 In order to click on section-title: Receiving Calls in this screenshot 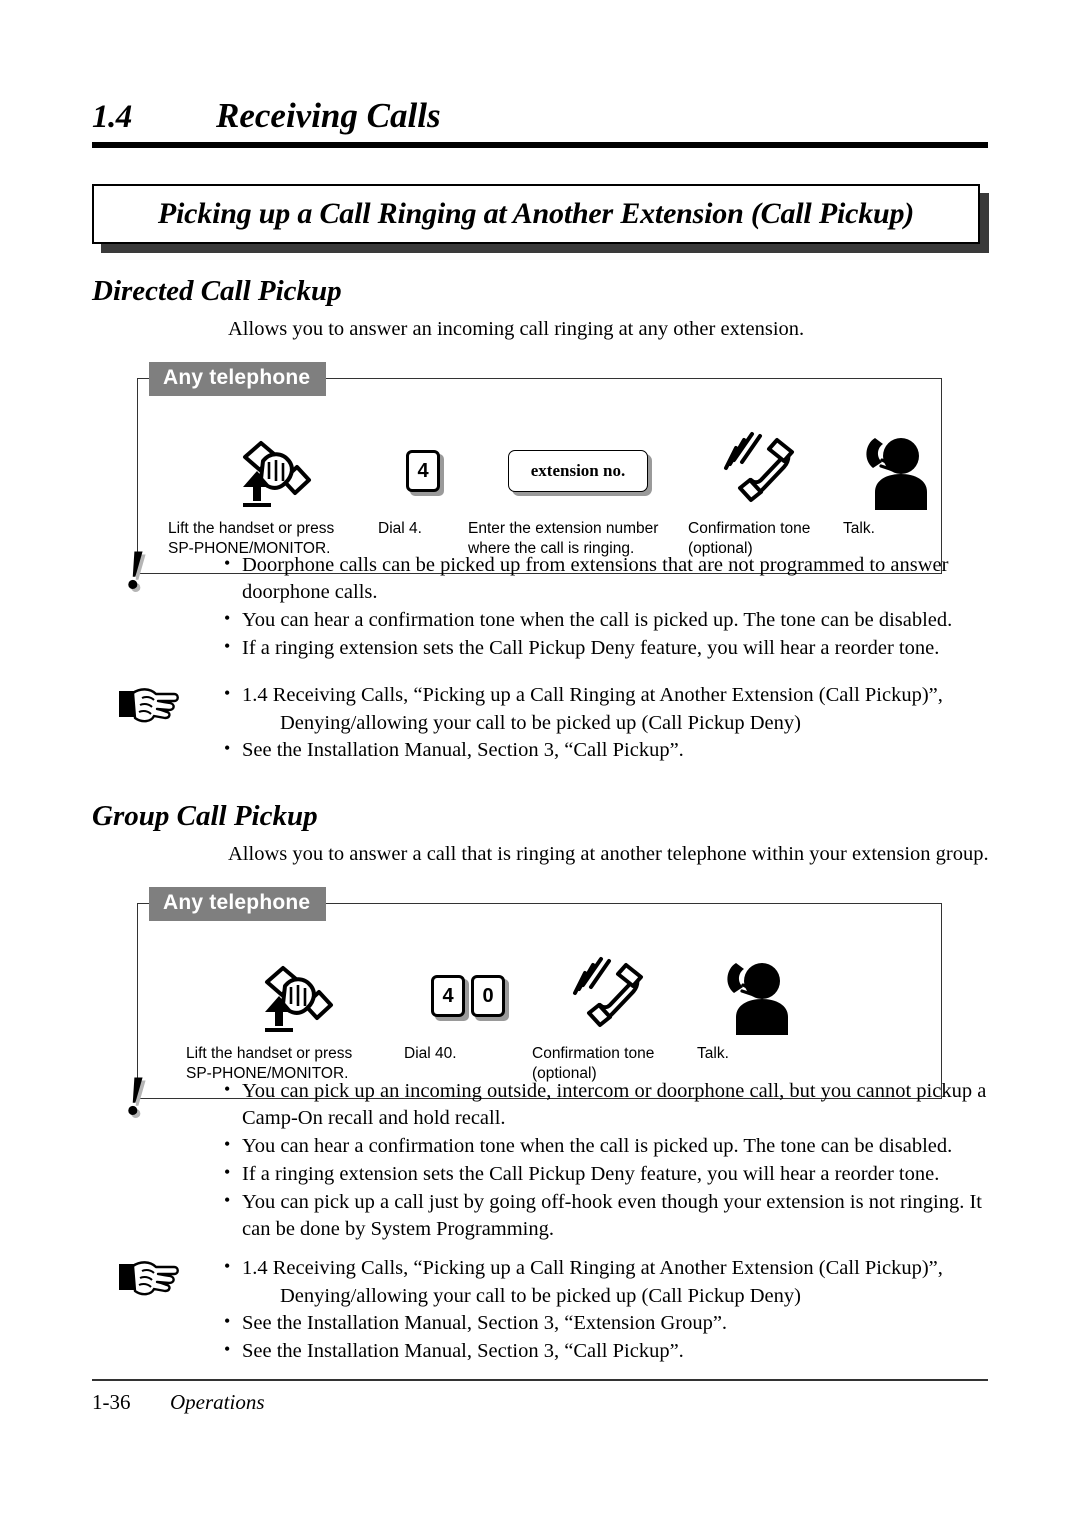, I will do `click(328, 115)`.